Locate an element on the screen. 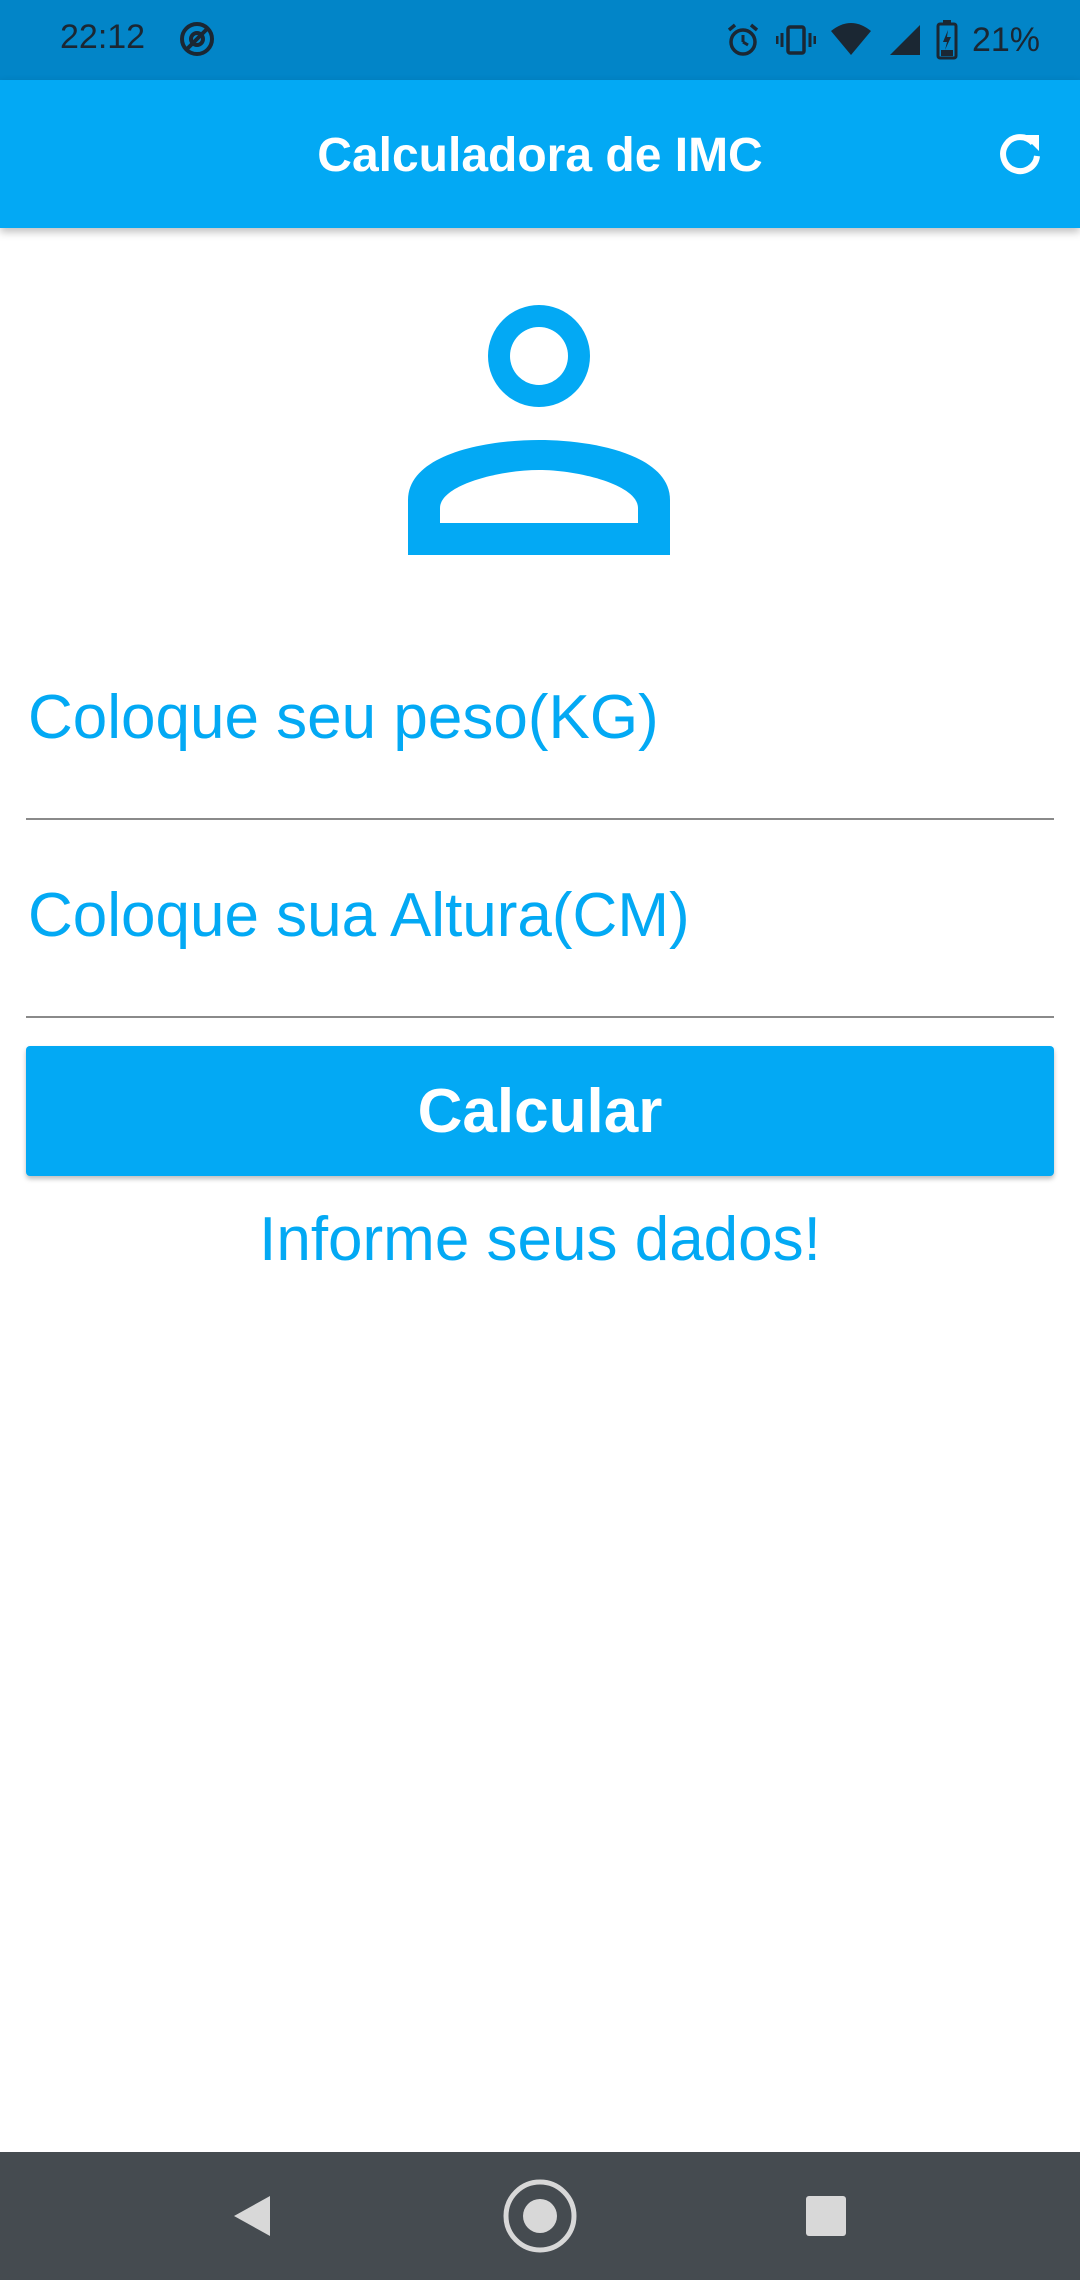  battery-charging-icon is located at coordinates (947, 40).